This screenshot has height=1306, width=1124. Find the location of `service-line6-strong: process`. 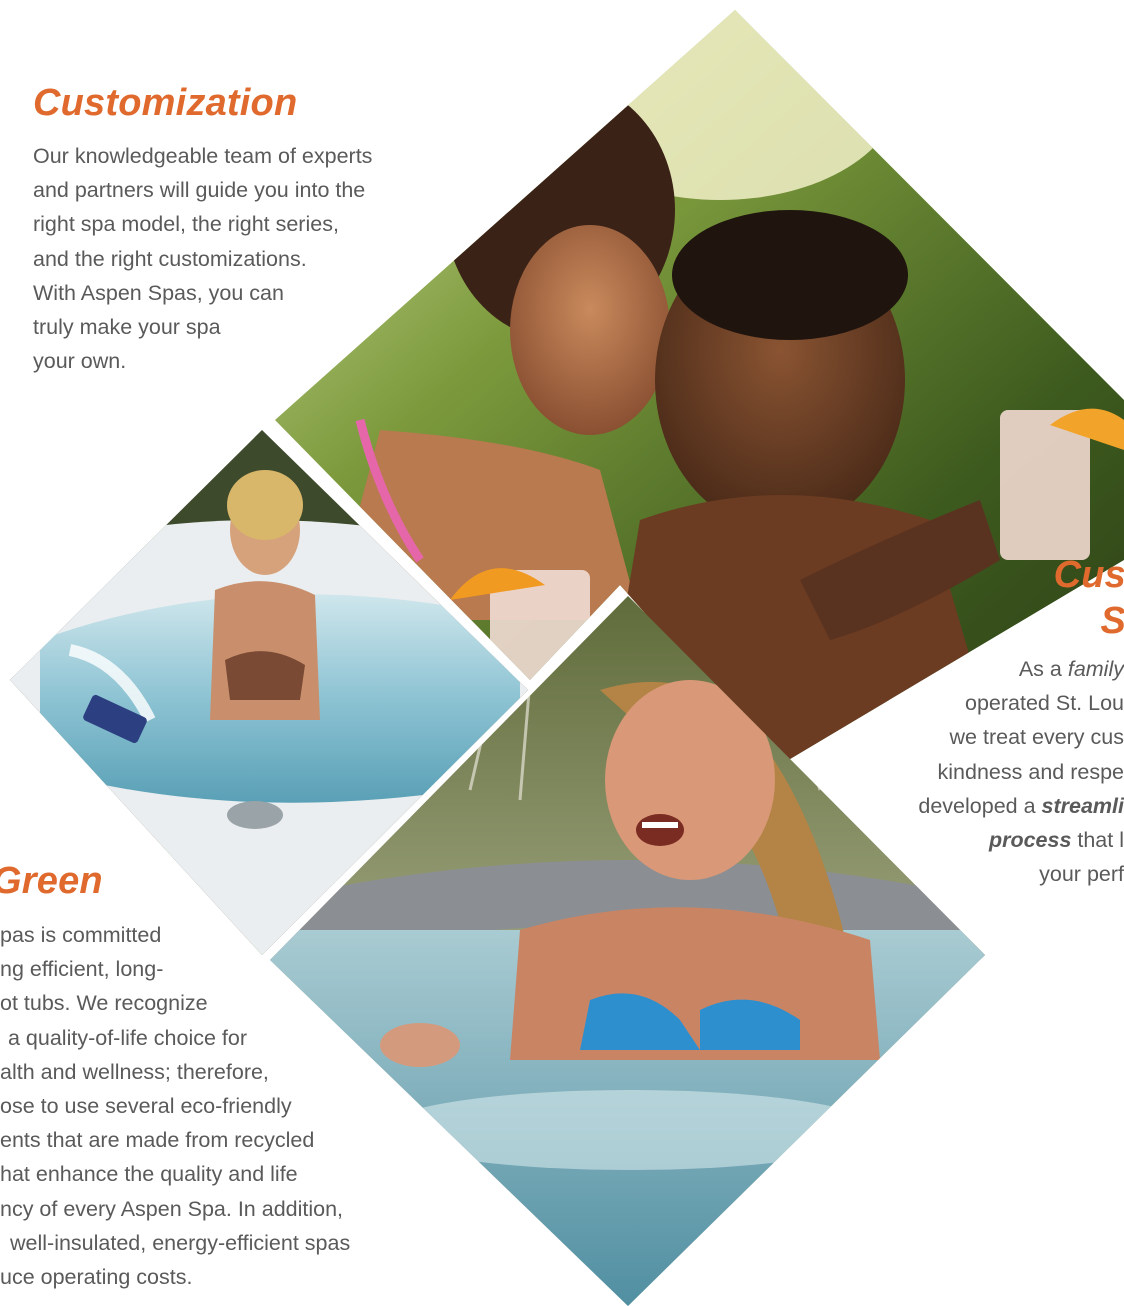

service-line6-strong: process is located at coordinates (1030, 840).